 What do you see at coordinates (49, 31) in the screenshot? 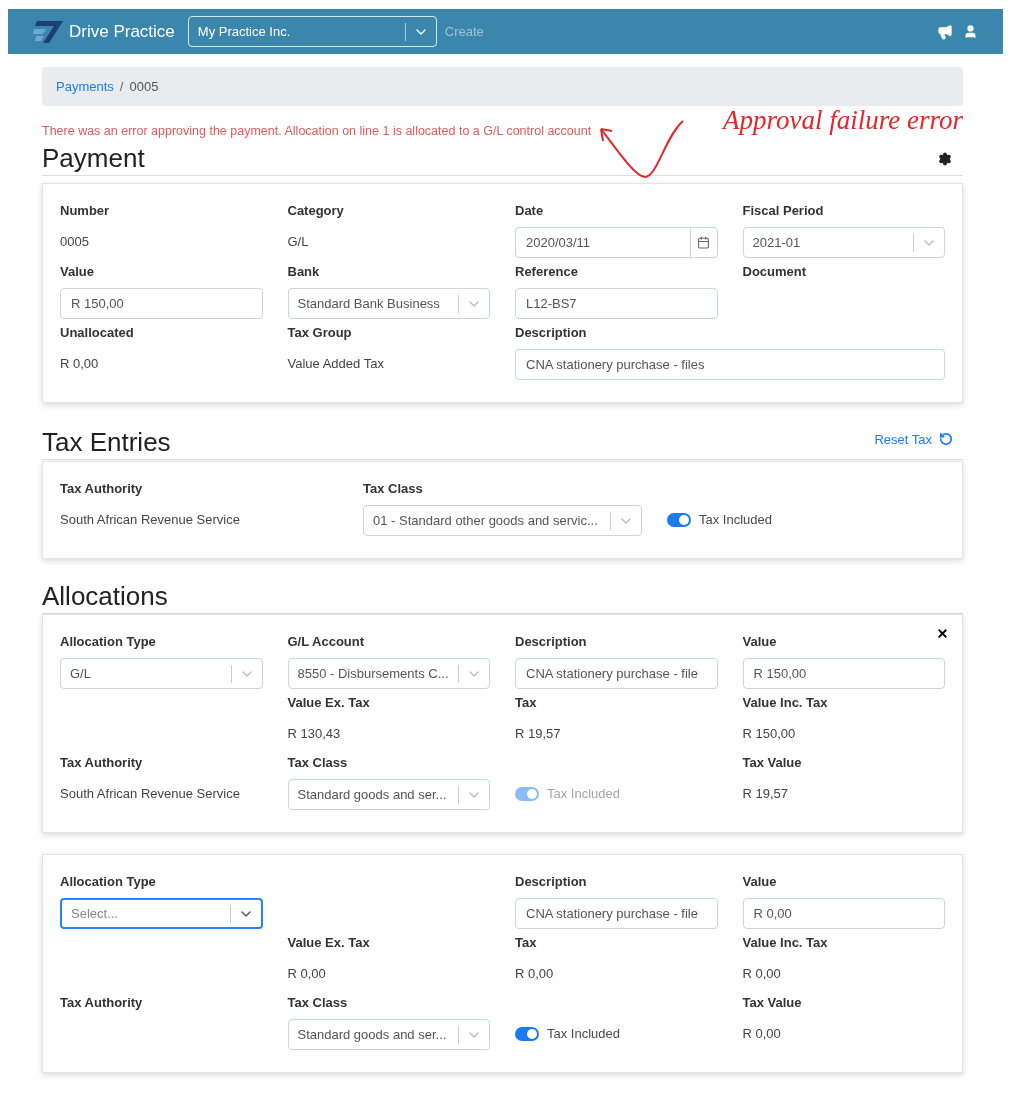
I see `logo-icon` at bounding box center [49, 31].